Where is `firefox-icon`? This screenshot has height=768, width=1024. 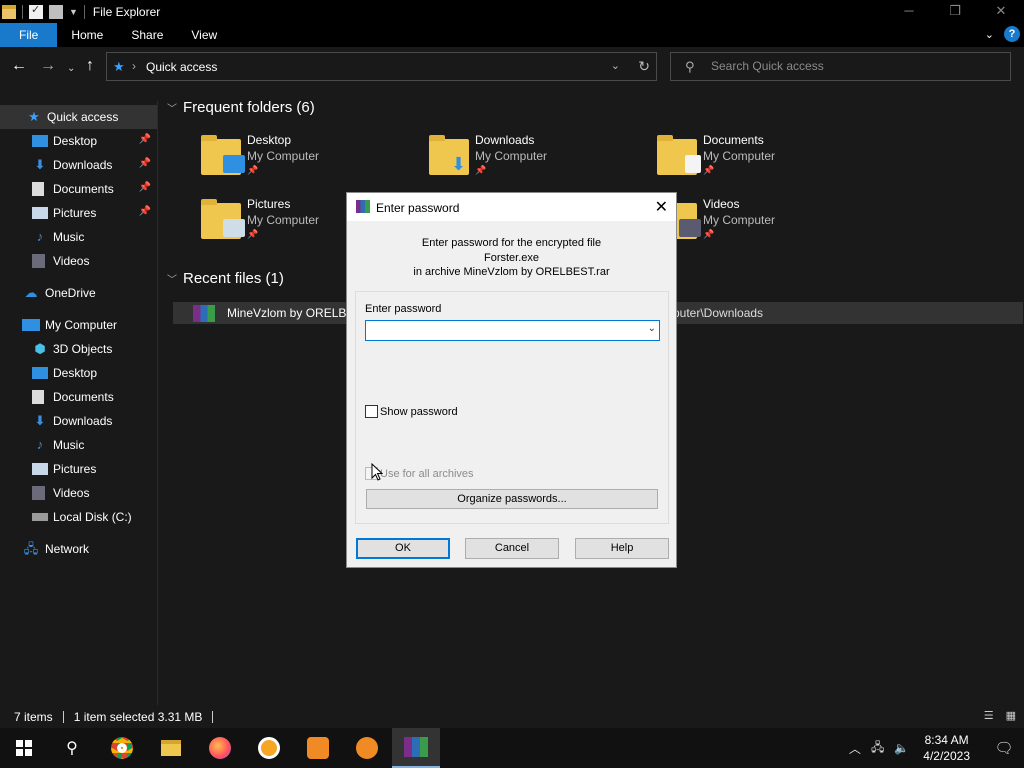
firefox-icon is located at coordinates (220, 748).